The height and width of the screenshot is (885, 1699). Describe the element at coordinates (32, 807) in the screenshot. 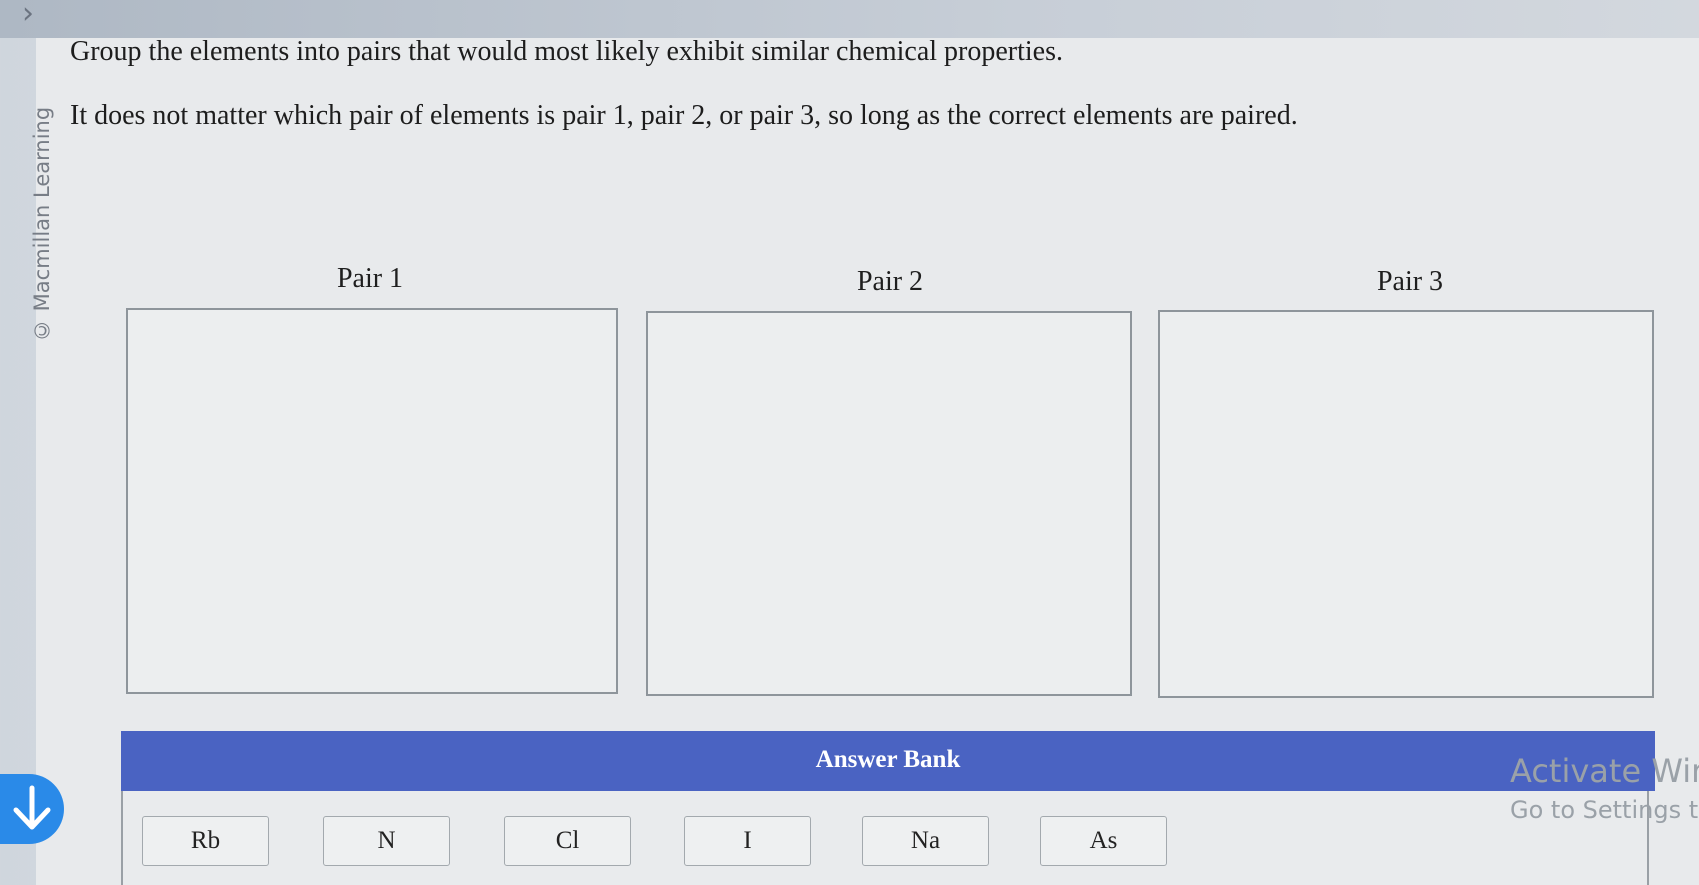

I see `arrow-down-icon` at that location.